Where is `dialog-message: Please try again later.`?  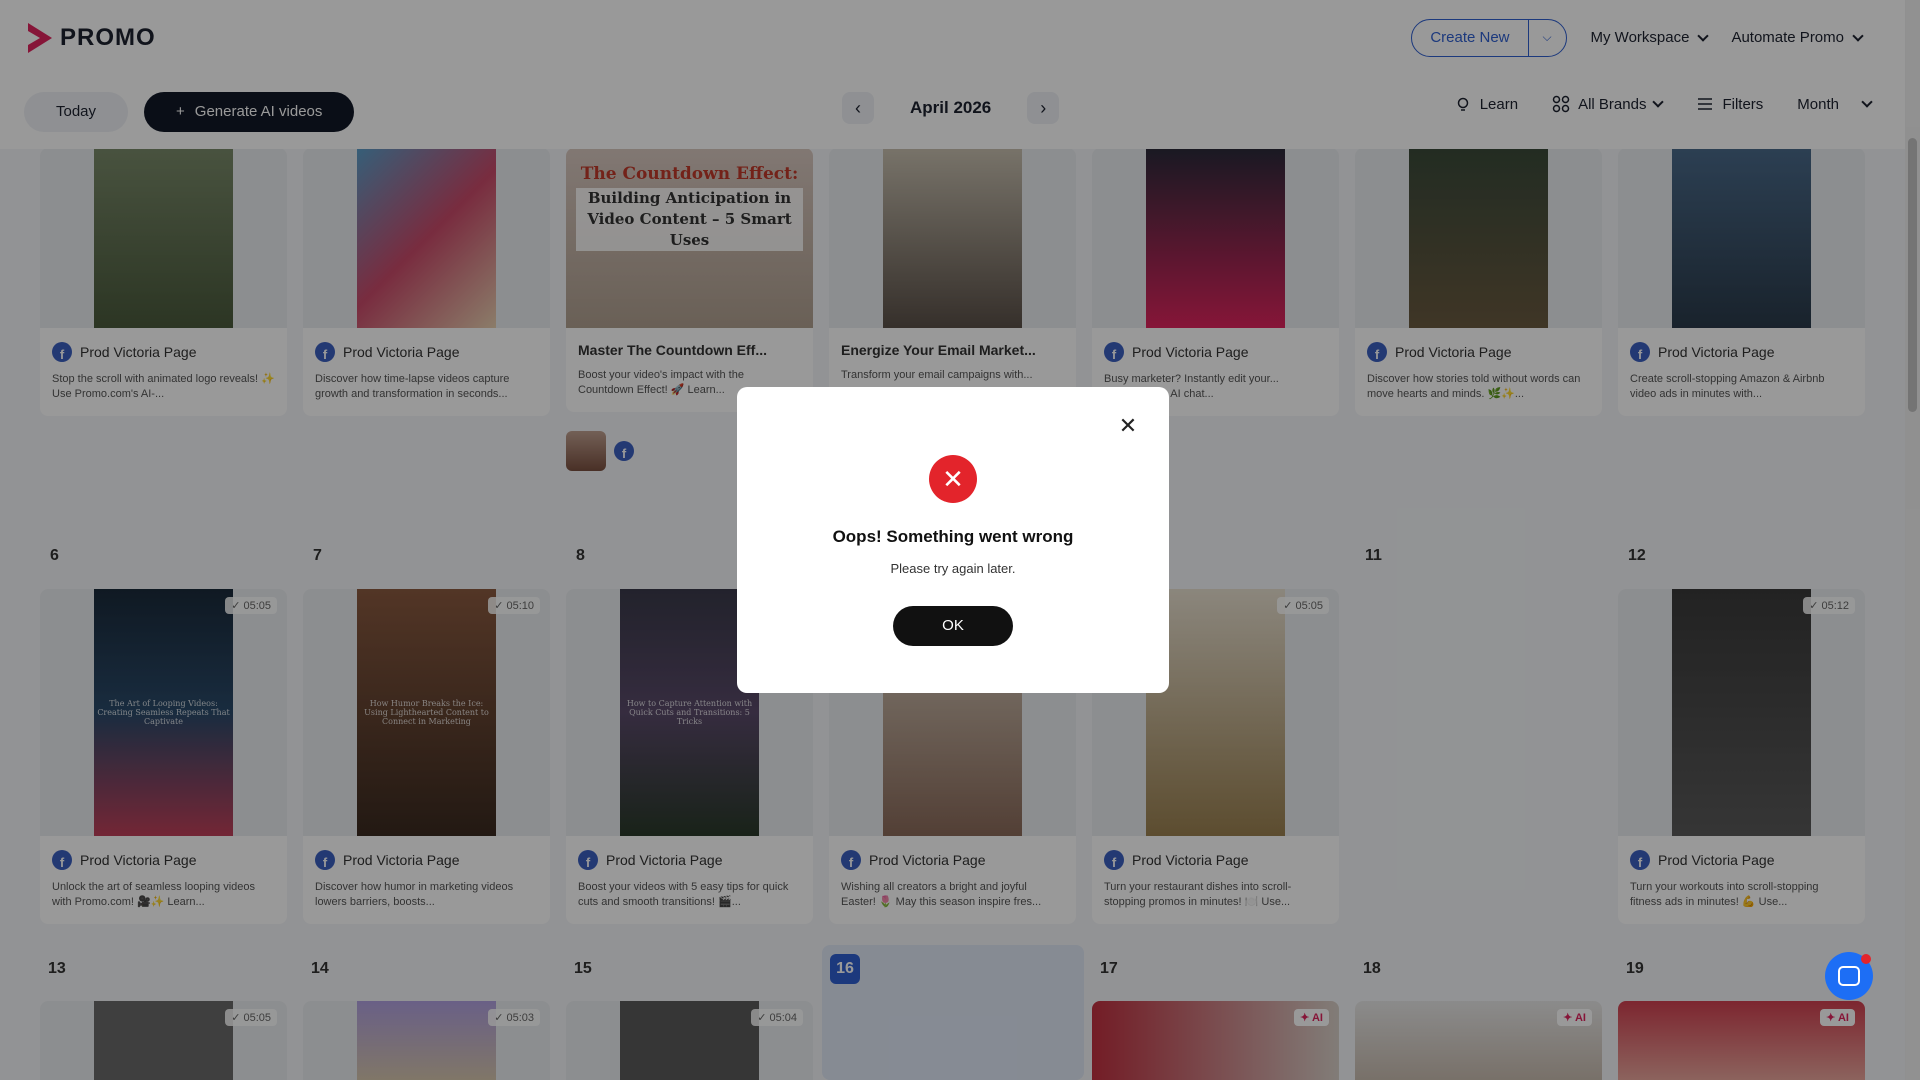
dialog-message: Please try again later. is located at coordinates (953, 568).